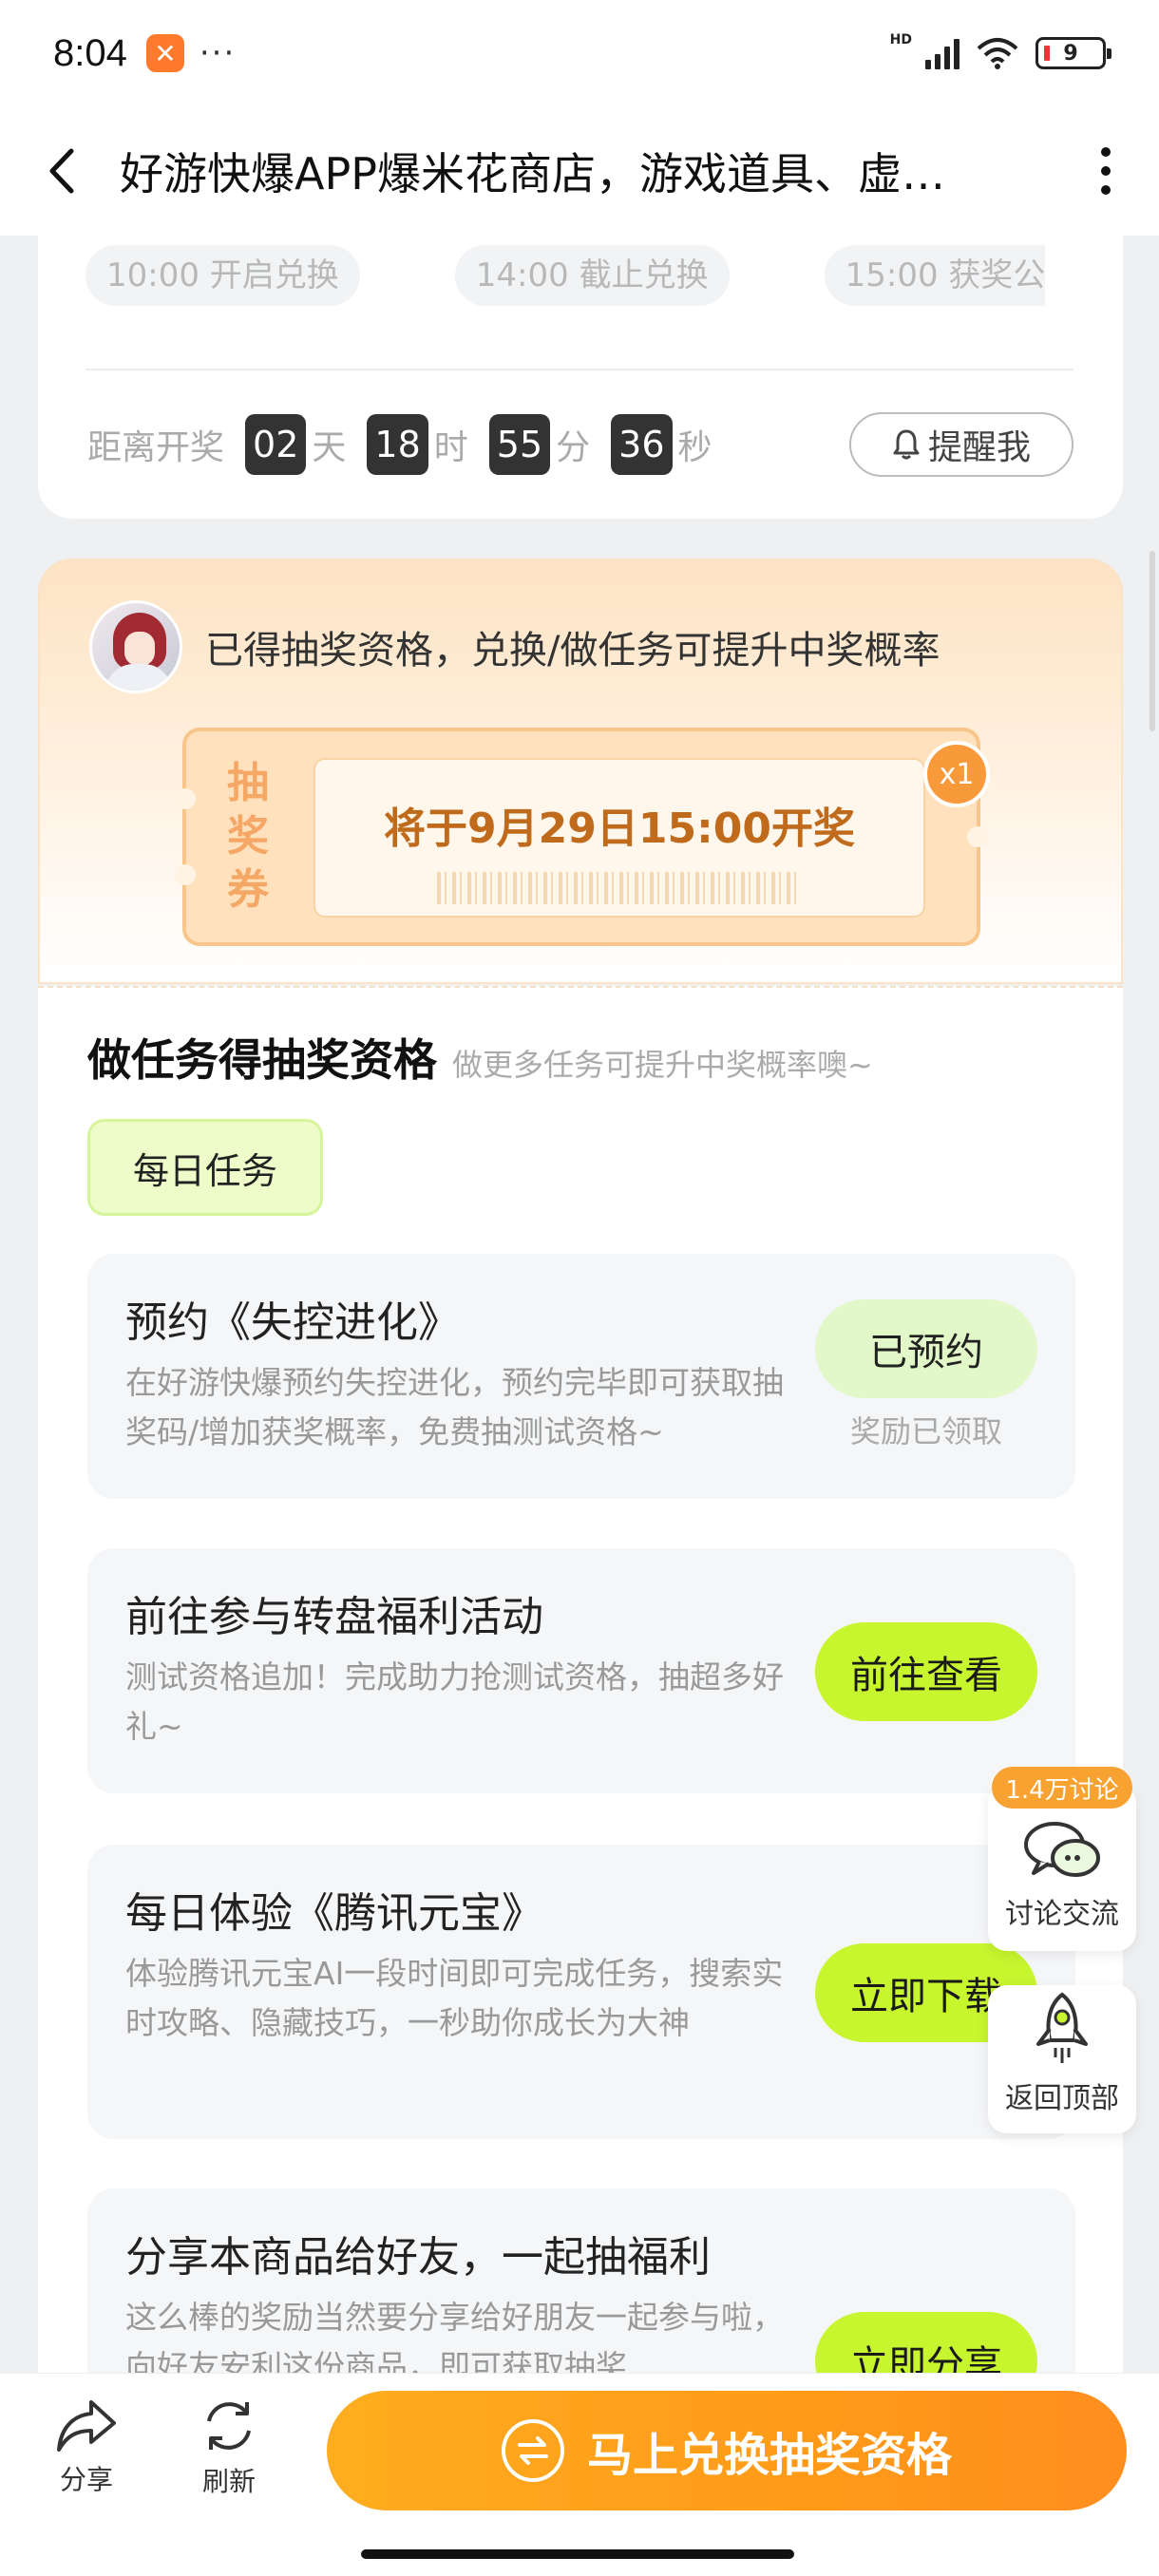  I want to click on battery-level: 9, so click(1070, 53).